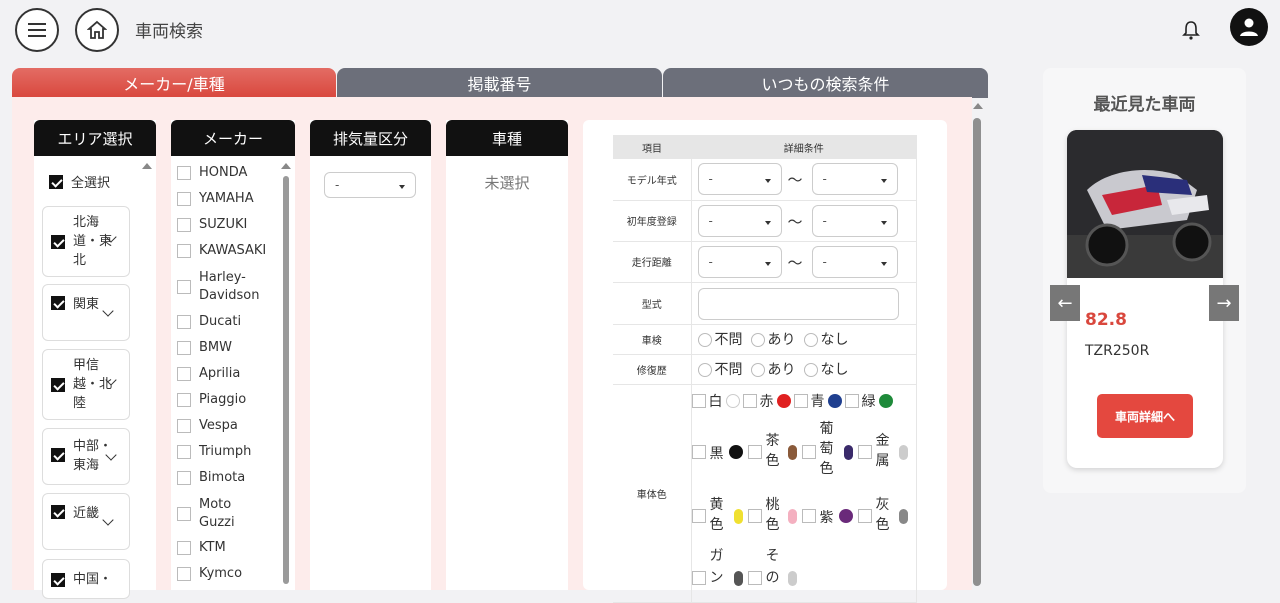 This screenshot has height=603, width=1280. Describe the element at coordinates (854, 179) in the screenshot. I see `model-year-to-select: -` at that location.